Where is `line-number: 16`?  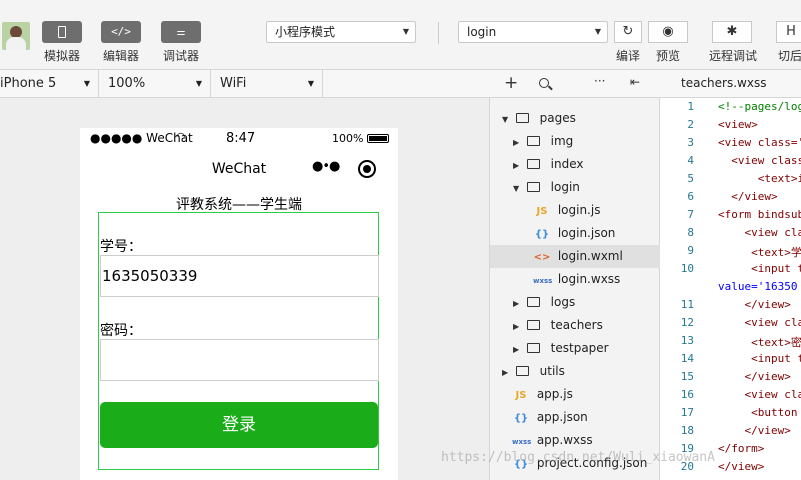 line-number: 16 is located at coordinates (687, 394).